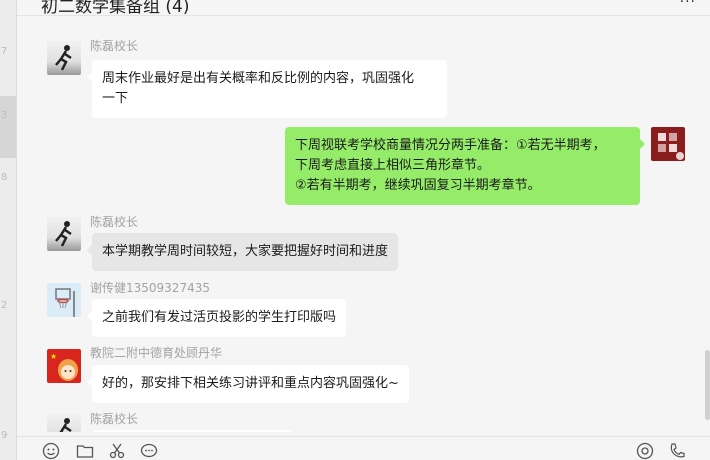 The height and width of the screenshot is (460, 710). What do you see at coordinates (418, 185) in the screenshot?
I see `message-text: ②若有半期考，继续巩固复习半期考章节。` at bounding box center [418, 185].